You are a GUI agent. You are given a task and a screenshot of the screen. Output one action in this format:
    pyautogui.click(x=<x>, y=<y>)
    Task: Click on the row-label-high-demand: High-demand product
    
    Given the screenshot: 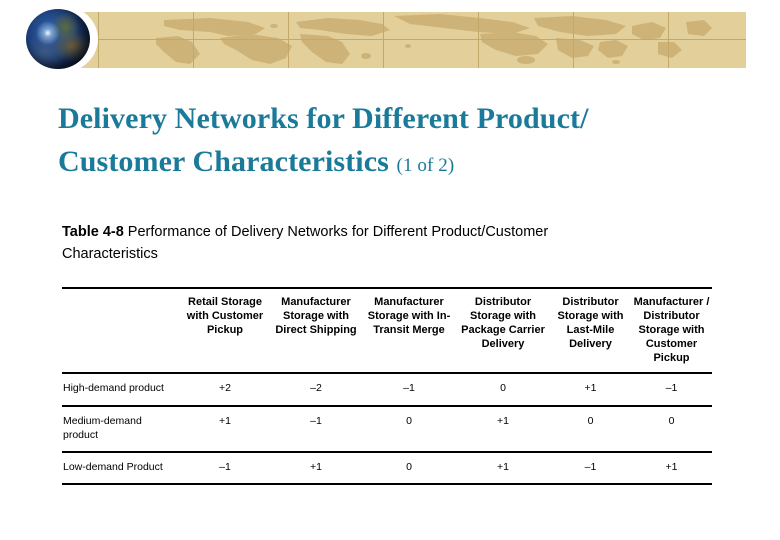 What is the action you would take?
    pyautogui.click(x=113, y=388)
    